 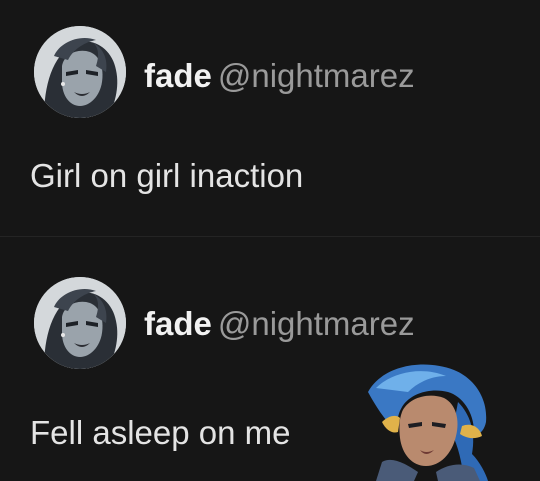 What do you see at coordinates (160, 432) in the screenshot?
I see `post-text: Fell asleep on me` at bounding box center [160, 432].